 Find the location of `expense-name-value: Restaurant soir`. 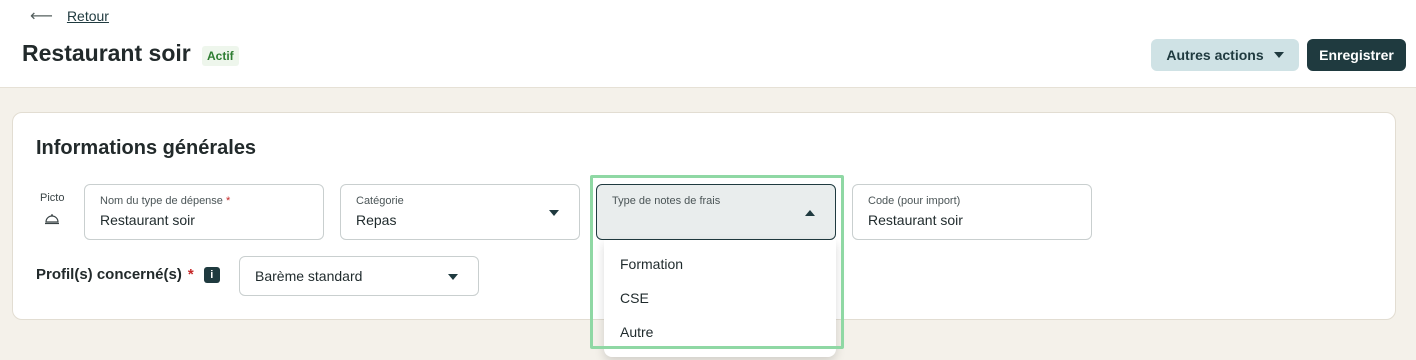

expense-name-value: Restaurant soir is located at coordinates (147, 220).